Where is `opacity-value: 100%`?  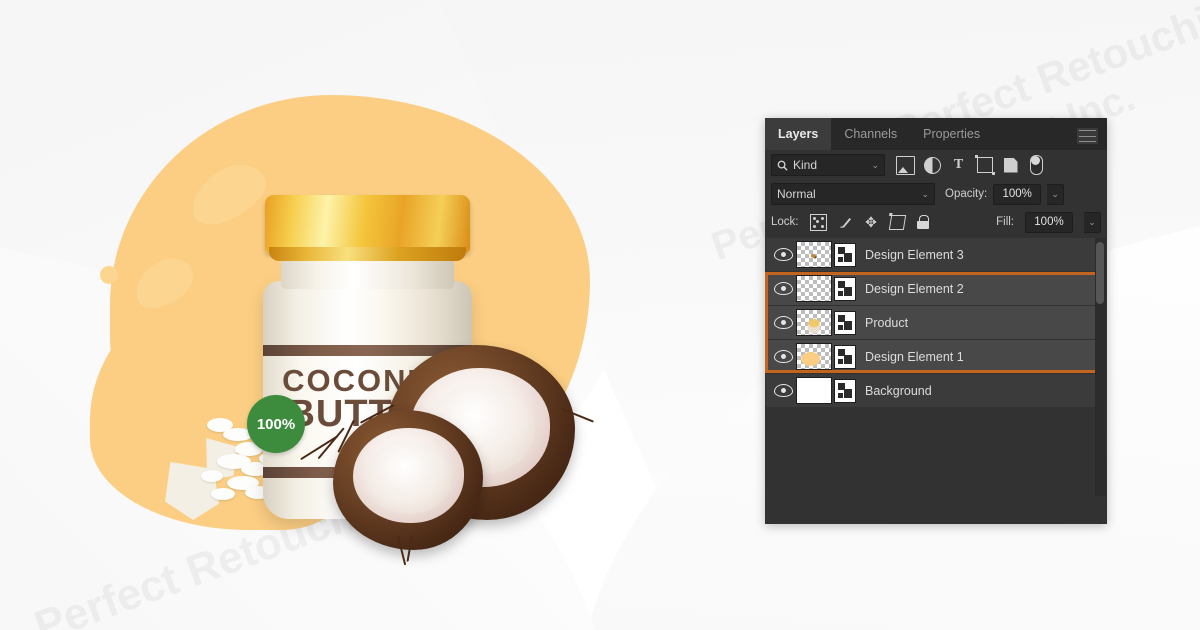
opacity-value: 100% is located at coordinates (1017, 194).